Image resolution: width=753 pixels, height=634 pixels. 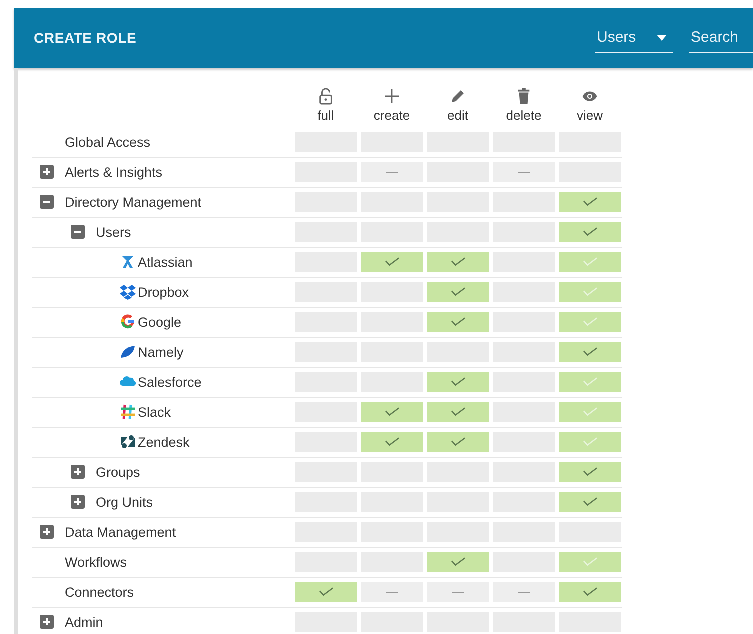 I want to click on column-label: edit, so click(x=458, y=115).